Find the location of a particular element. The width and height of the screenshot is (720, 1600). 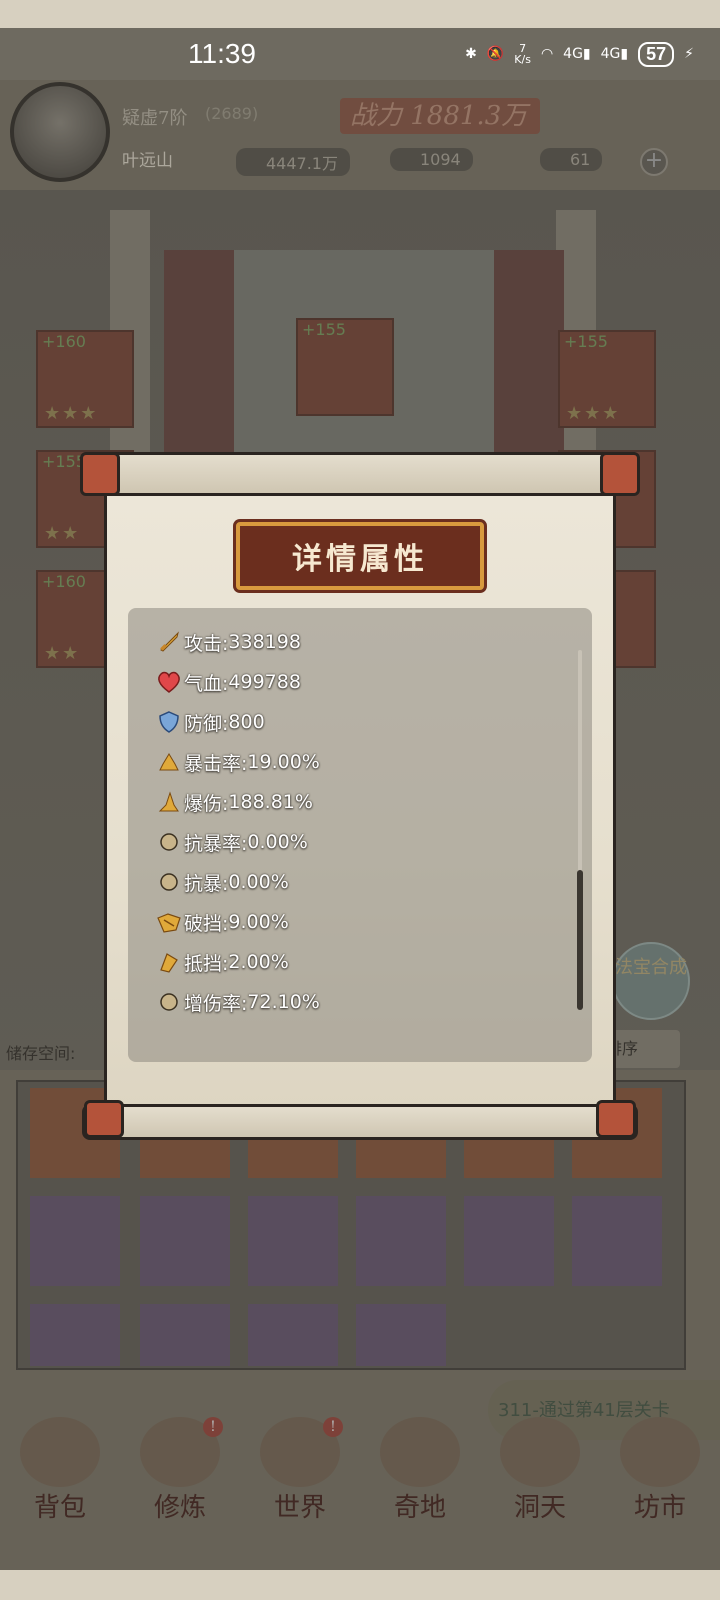

crit-rate-icon is located at coordinates (169, 762).